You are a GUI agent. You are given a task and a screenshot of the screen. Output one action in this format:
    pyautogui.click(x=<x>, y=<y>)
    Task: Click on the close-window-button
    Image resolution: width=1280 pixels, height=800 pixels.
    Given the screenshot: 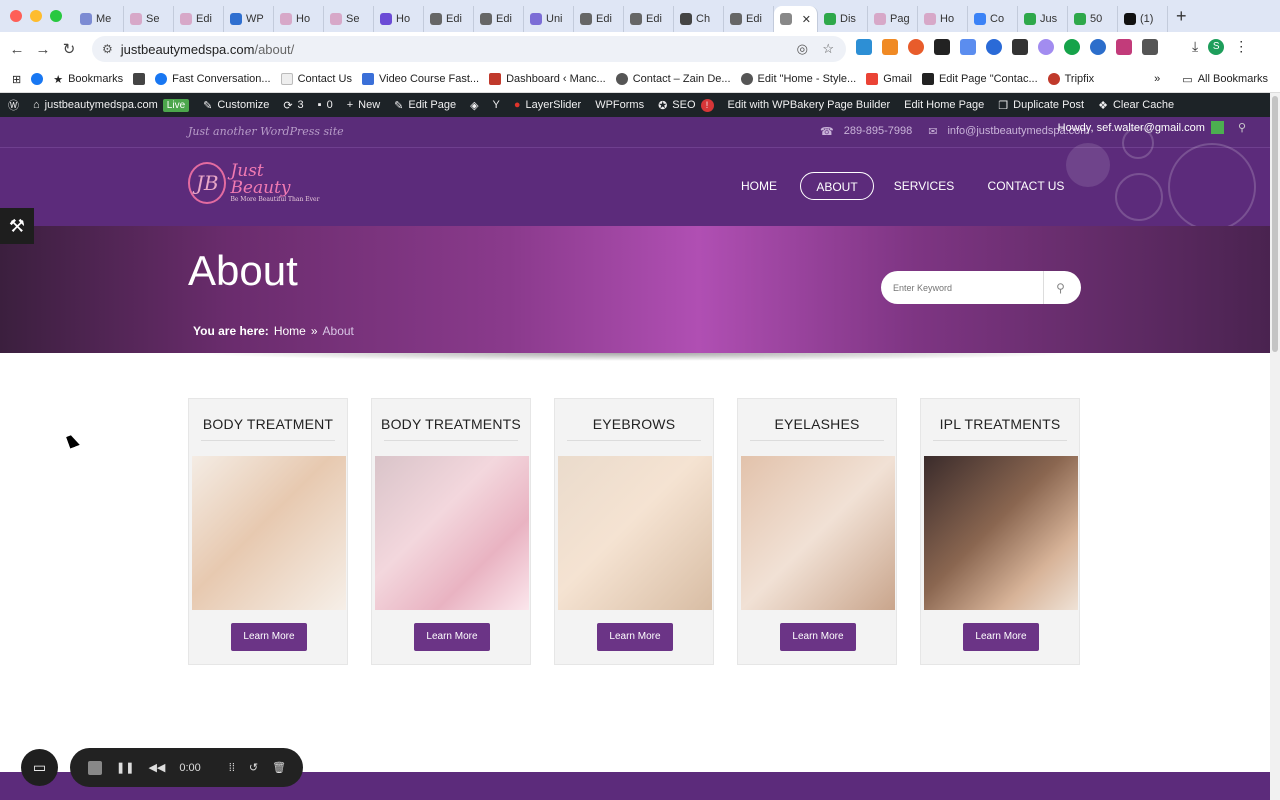 What is the action you would take?
    pyautogui.click(x=16, y=16)
    